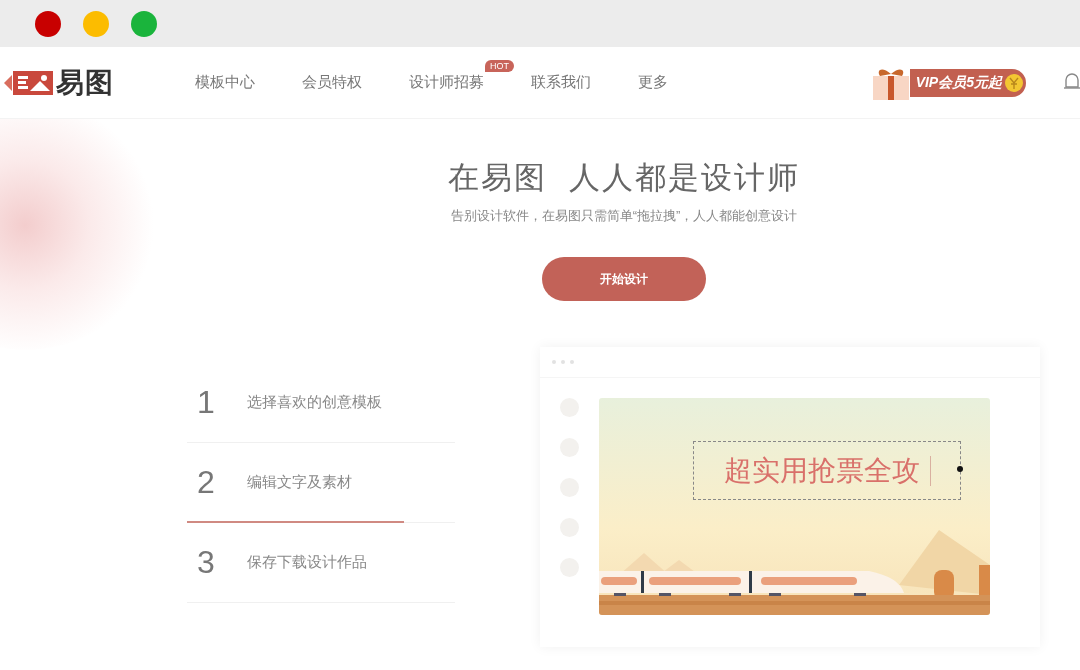 This screenshot has width=1080, height=670. Describe the element at coordinates (314, 402) in the screenshot. I see `step-label: 选择喜欢的创意模板` at that location.